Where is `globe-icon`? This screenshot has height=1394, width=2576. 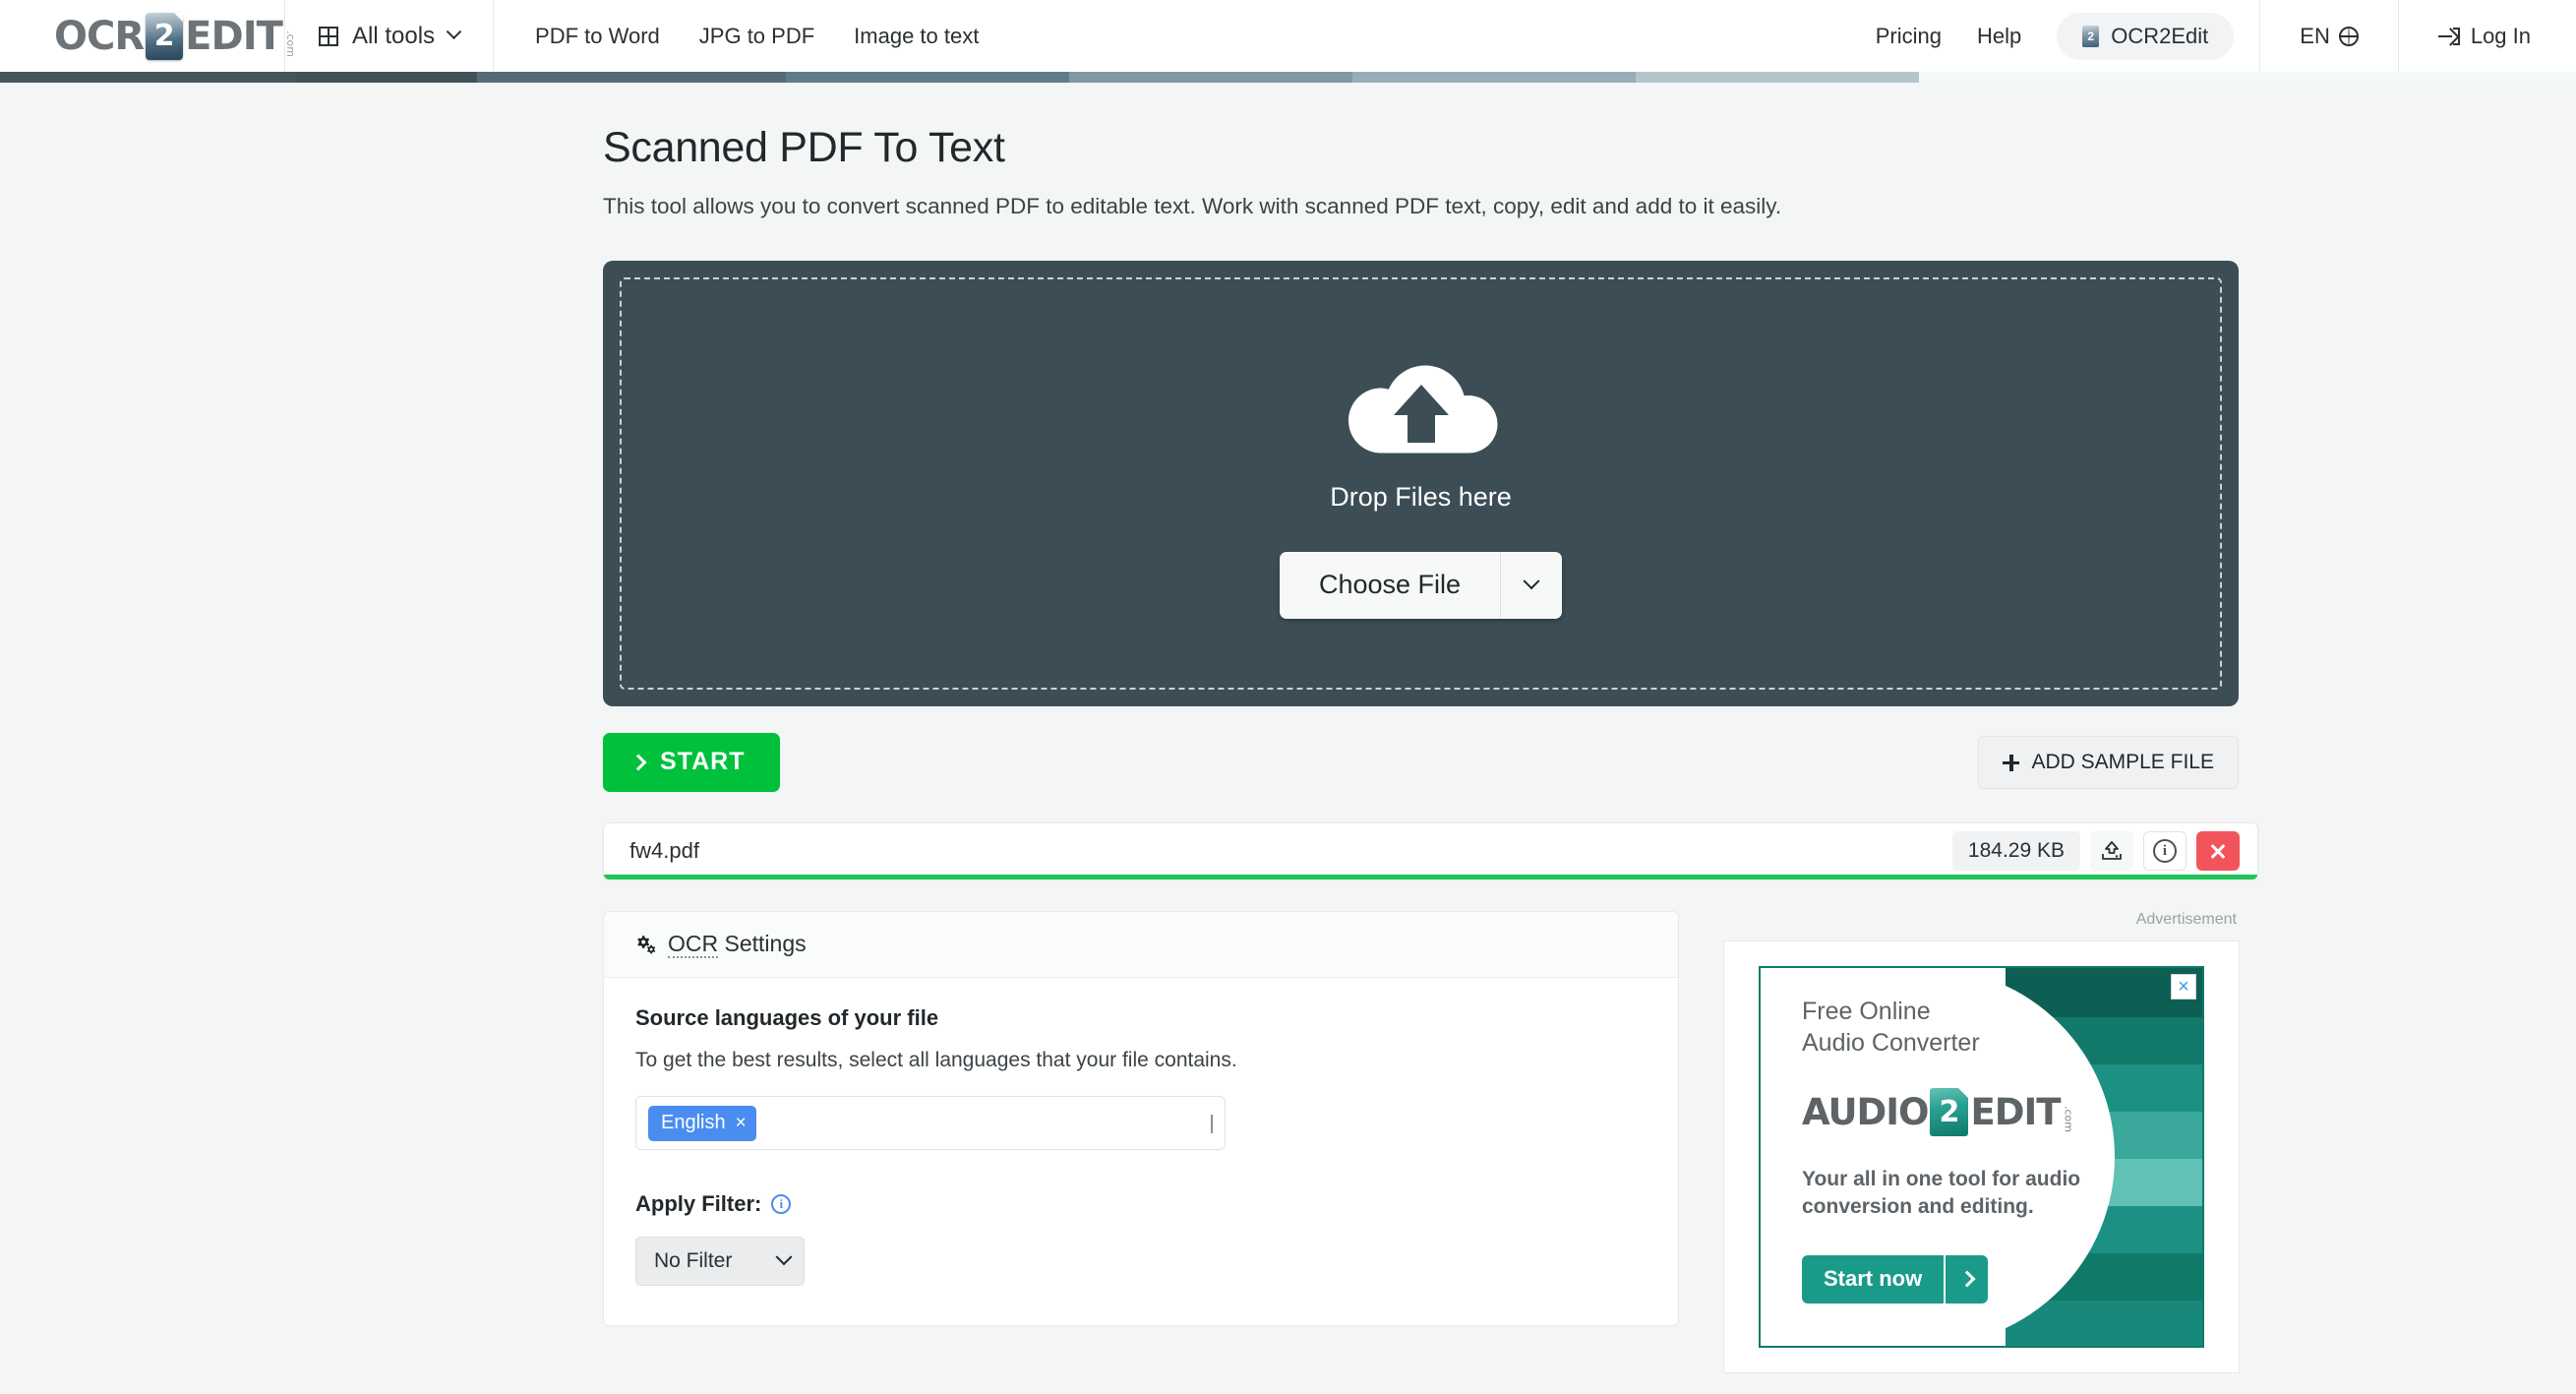 globe-icon is located at coordinates (2348, 36).